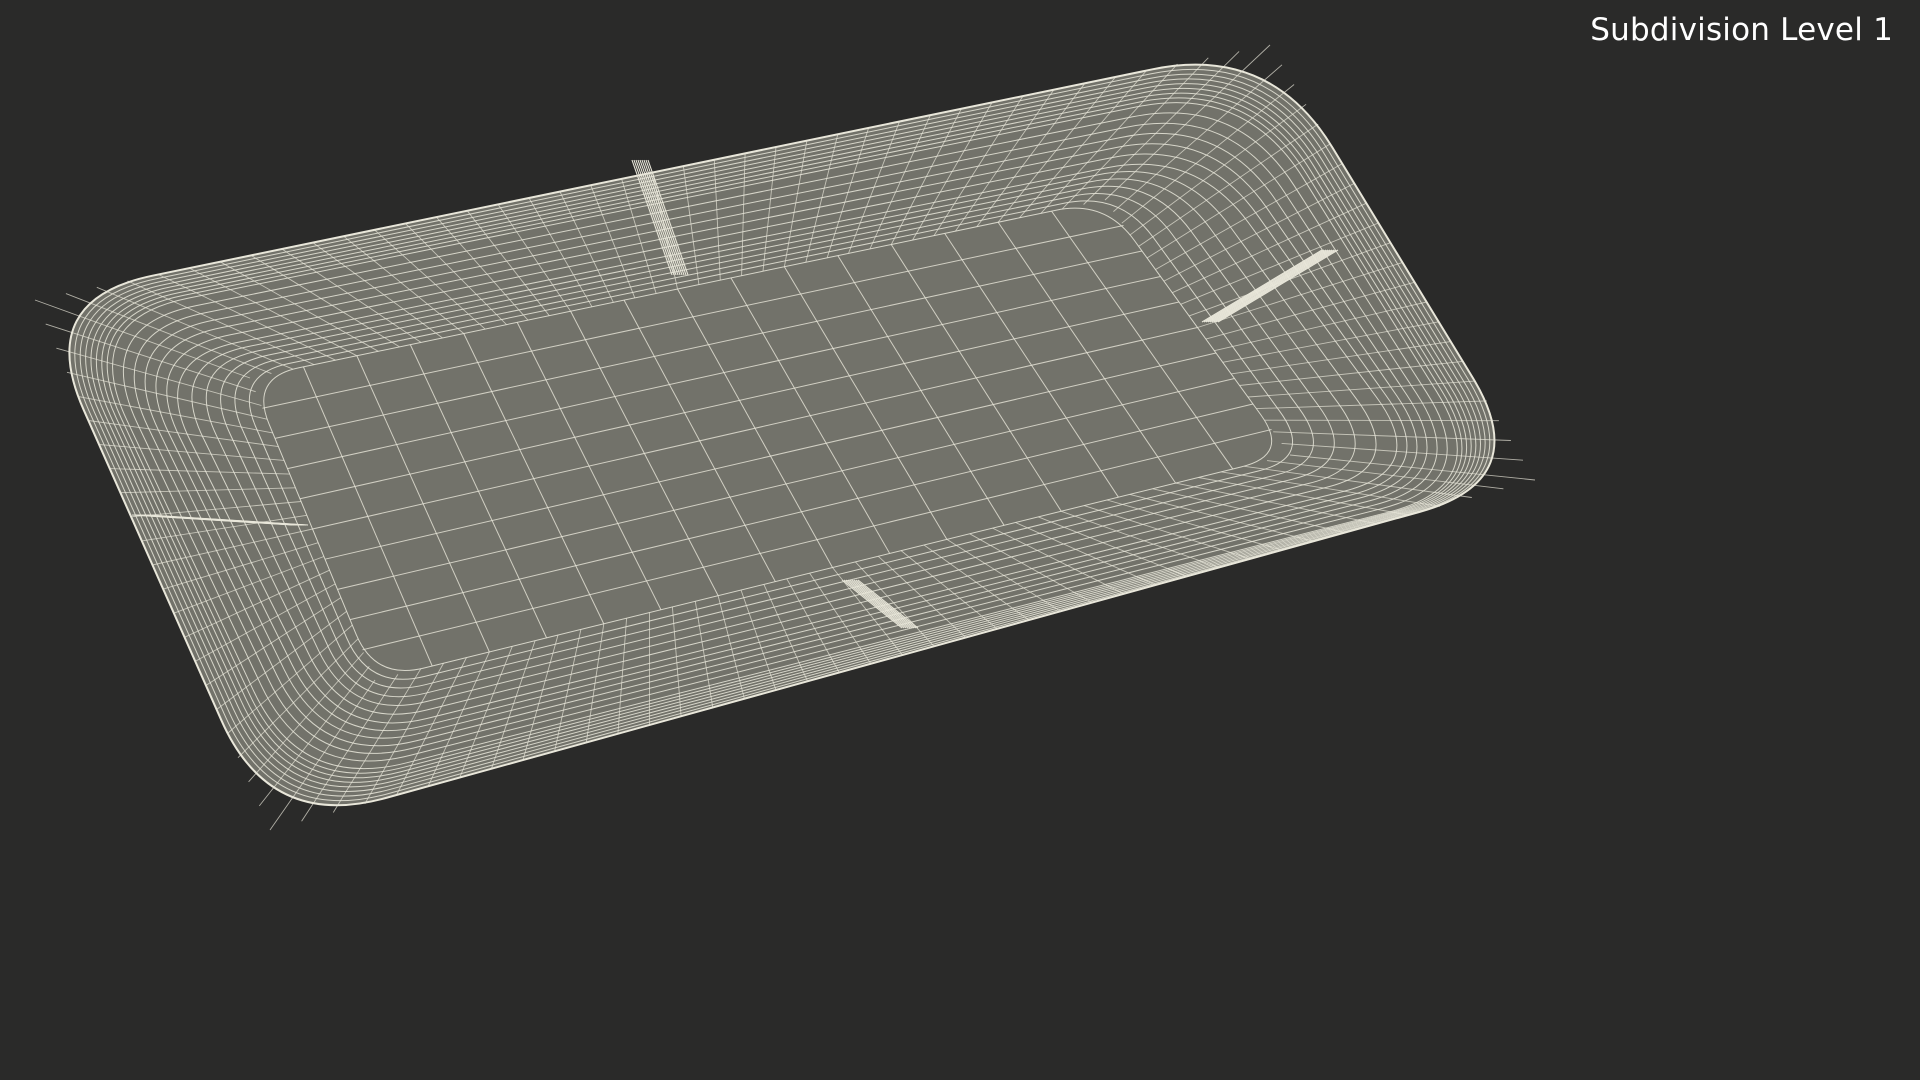 This screenshot has width=1920, height=1080. What do you see at coordinates (1381, 420) in the screenshot?
I see `wall-radial-line` at bounding box center [1381, 420].